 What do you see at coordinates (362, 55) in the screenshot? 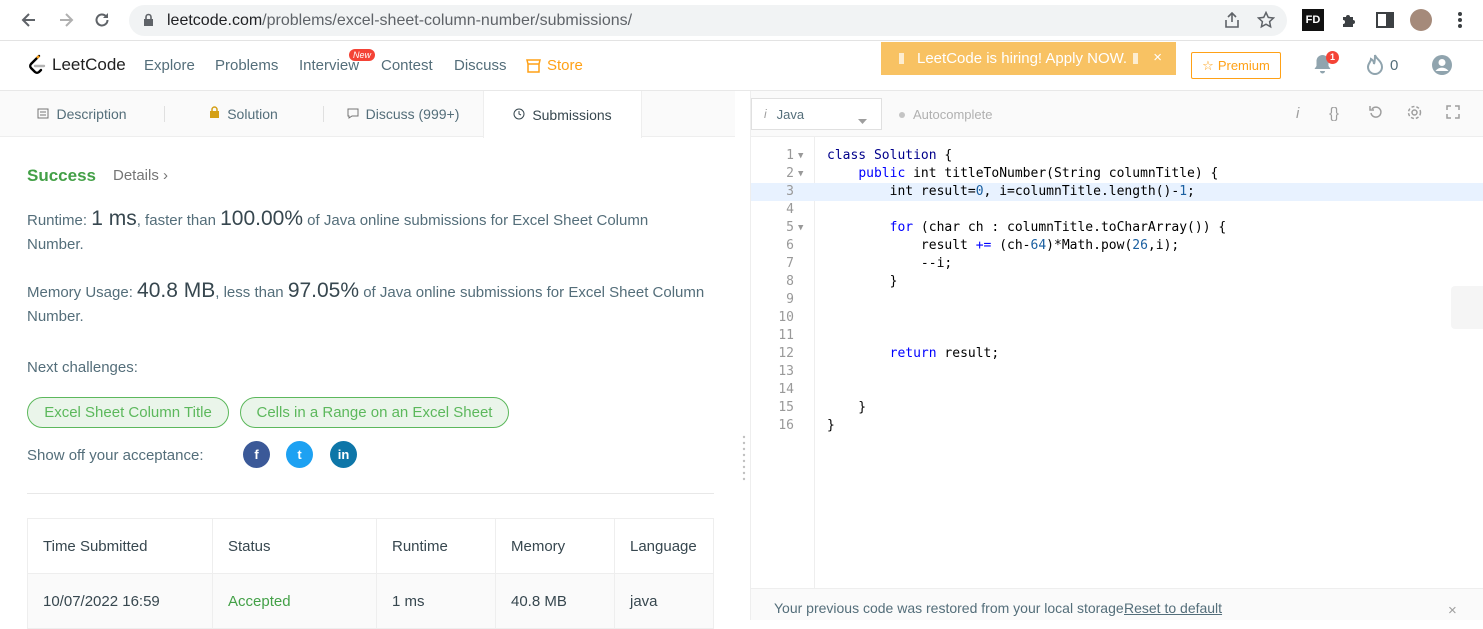
I see `new-badge: New` at bounding box center [362, 55].